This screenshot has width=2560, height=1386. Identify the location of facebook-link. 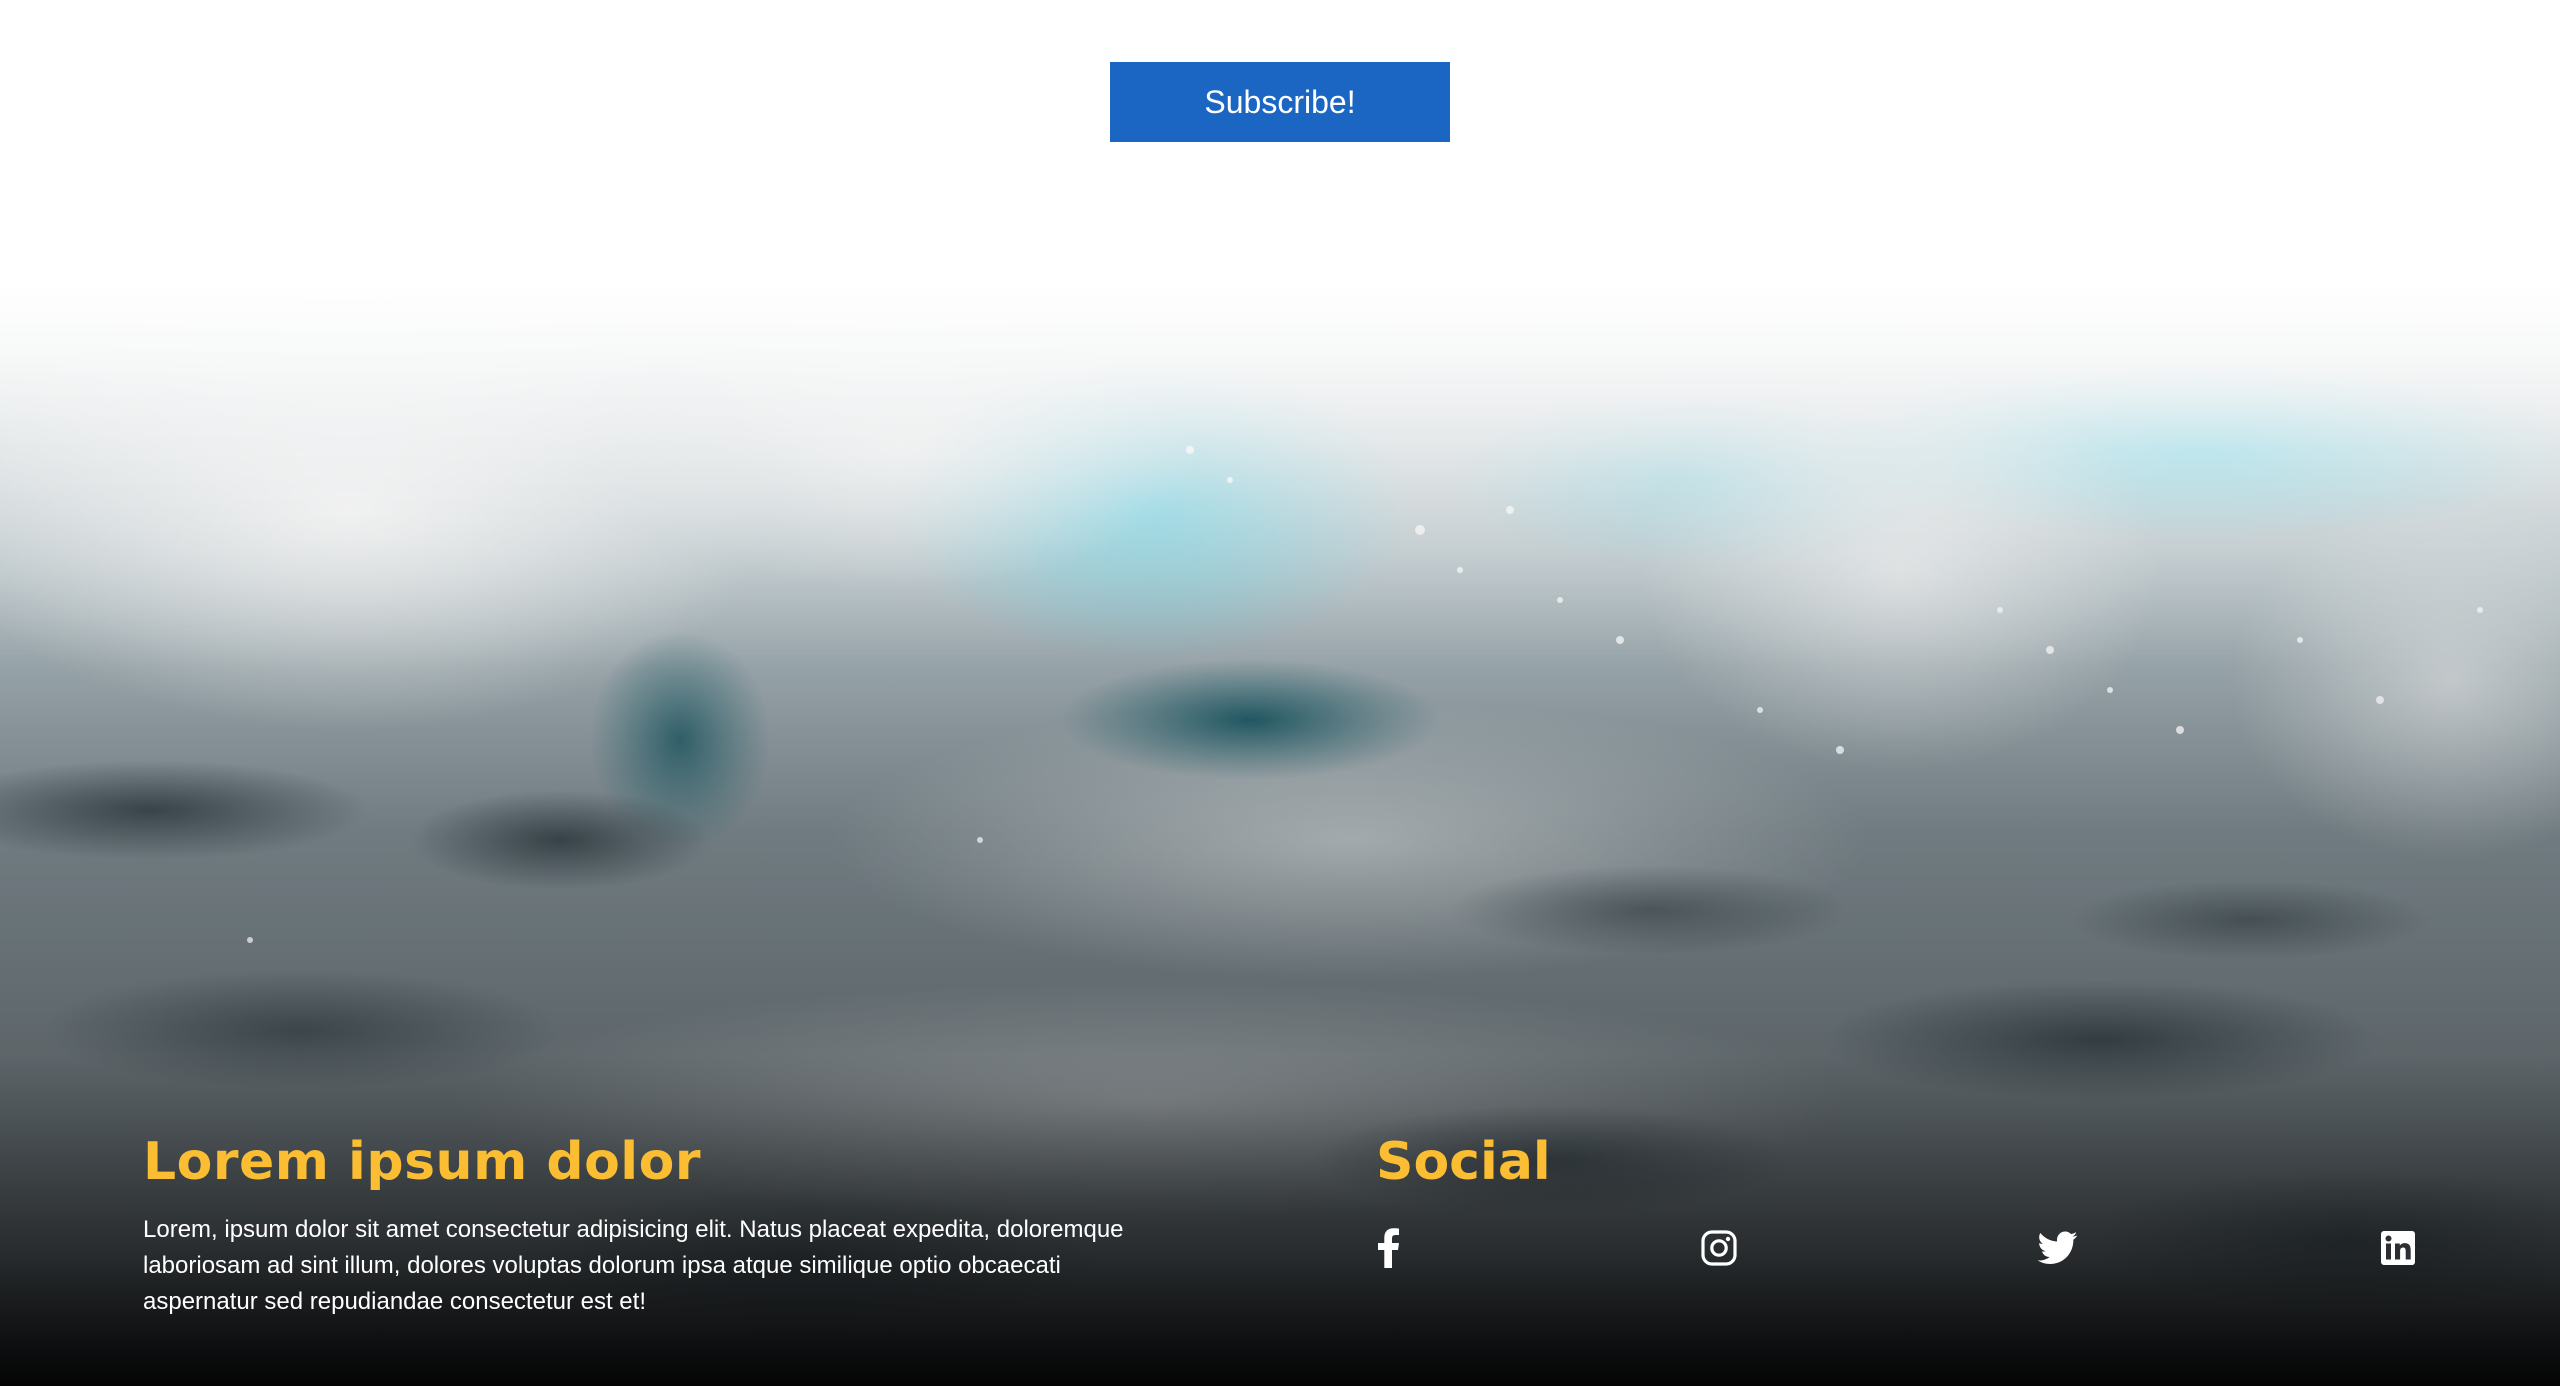
(1388, 1248).